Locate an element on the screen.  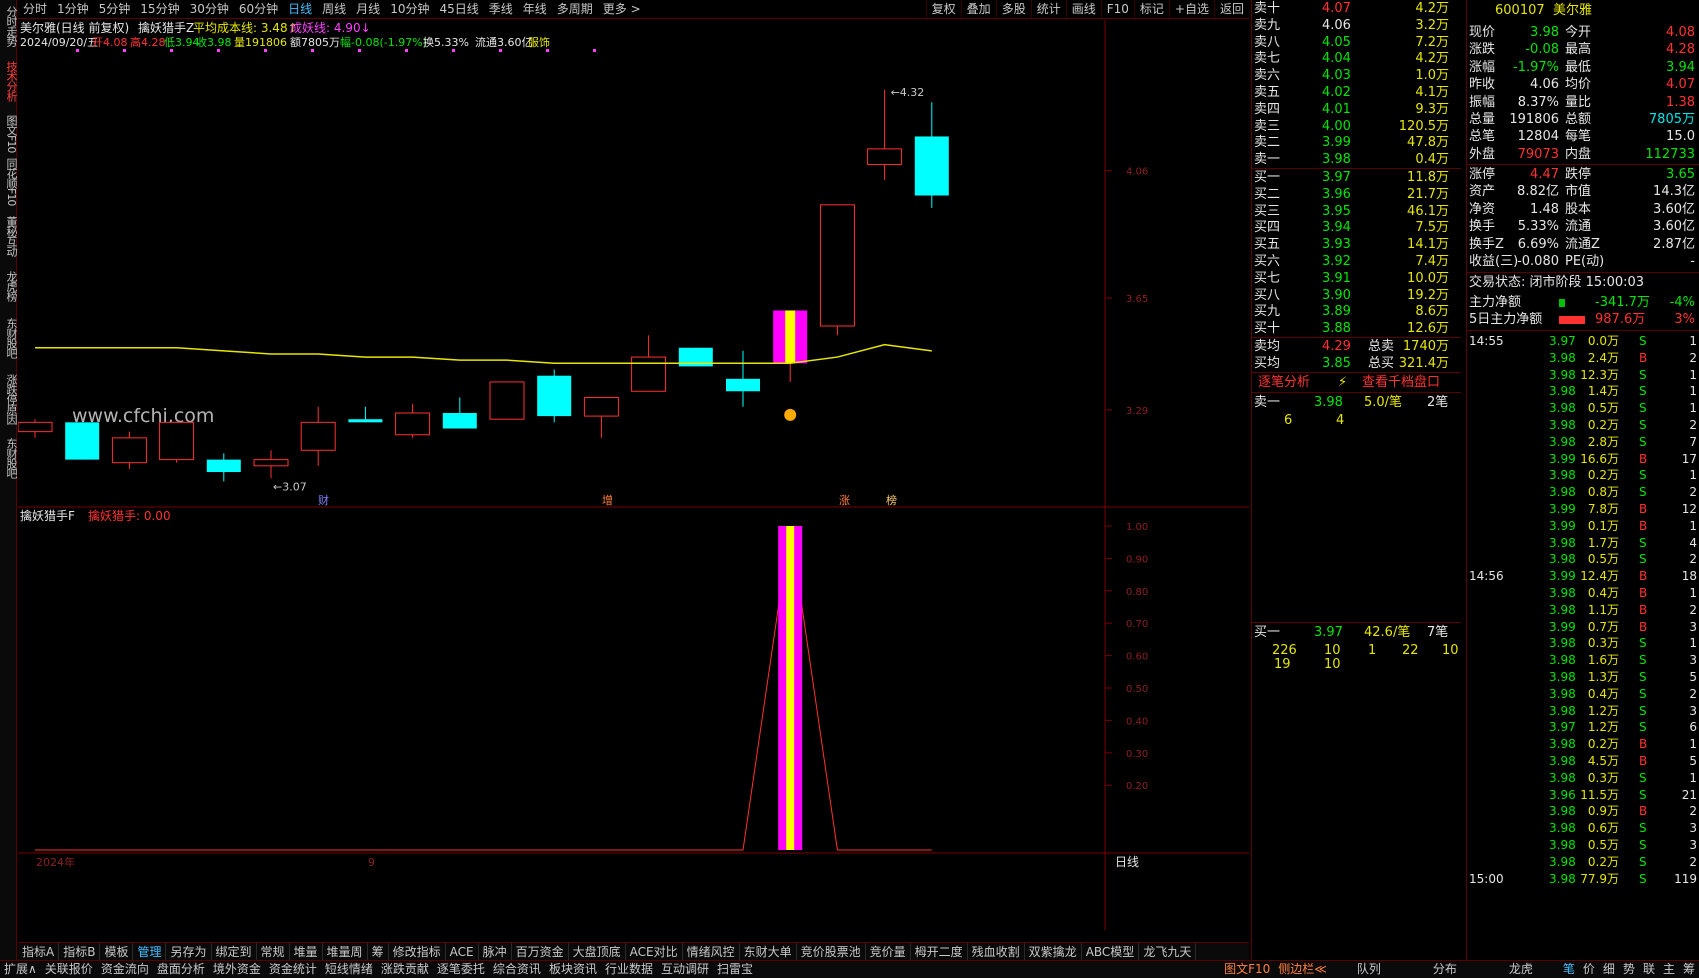
footer-right-tab-7: 细 is located at coordinates (1609, 969).